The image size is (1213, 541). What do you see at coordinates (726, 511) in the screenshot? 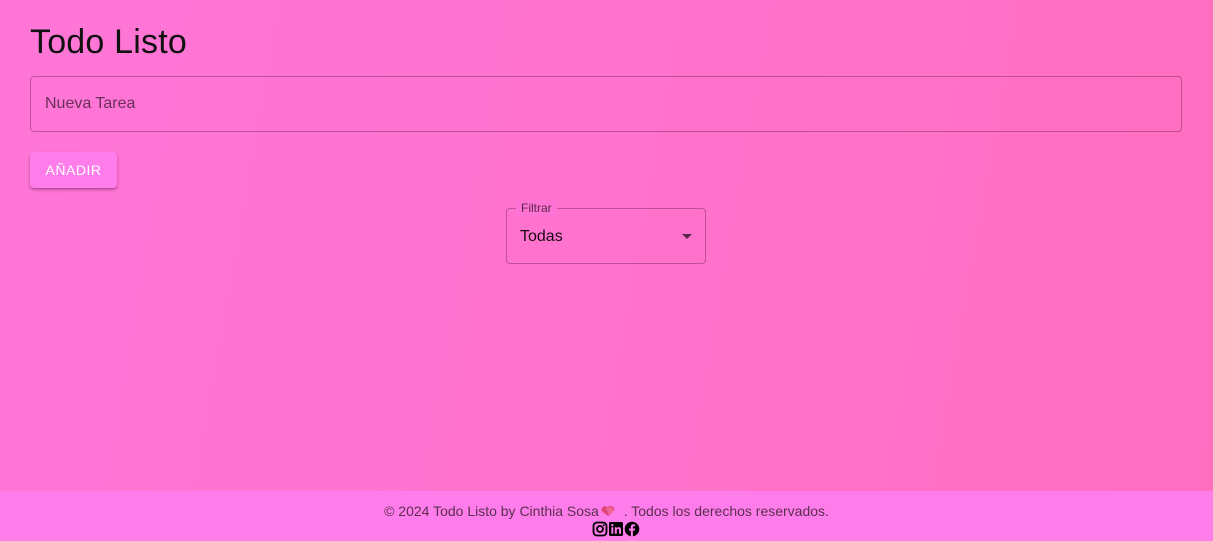
I see `footer-text-end: . Todos los derechos reservados.` at bounding box center [726, 511].